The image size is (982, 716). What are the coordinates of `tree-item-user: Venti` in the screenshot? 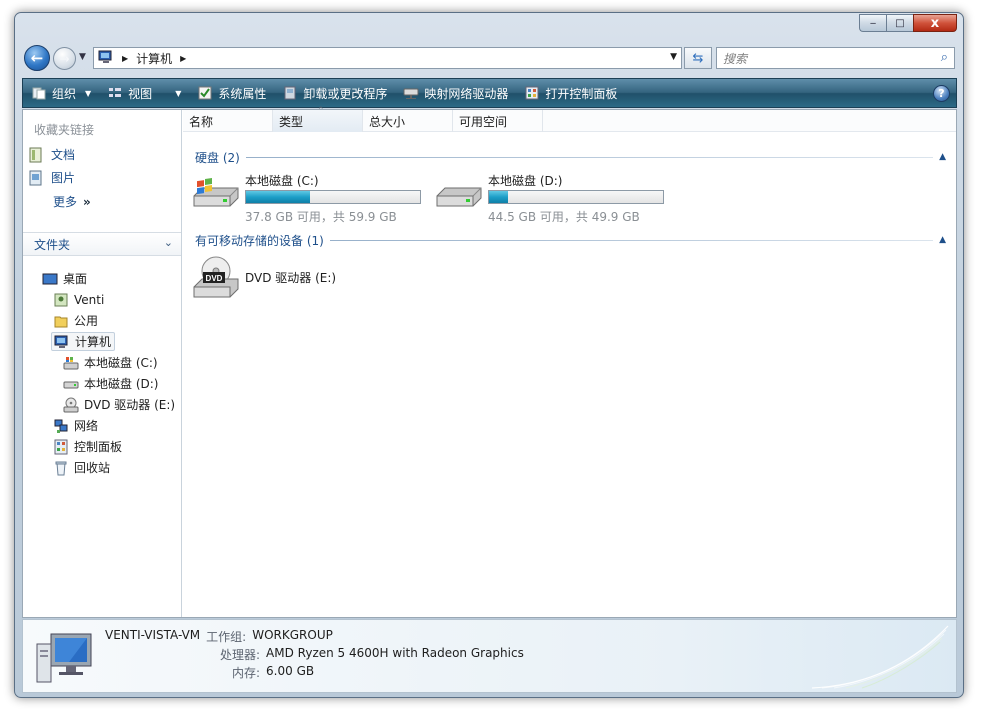 It's located at (78, 299).